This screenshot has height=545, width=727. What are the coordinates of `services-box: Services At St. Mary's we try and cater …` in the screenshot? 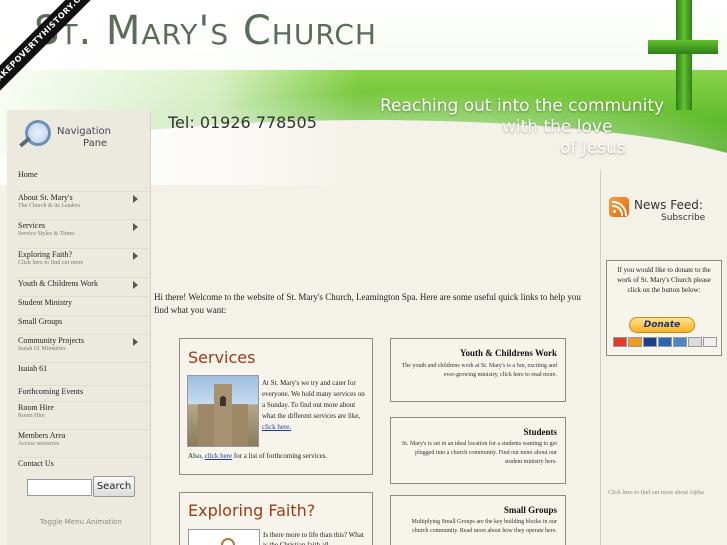 It's located at (276, 406).